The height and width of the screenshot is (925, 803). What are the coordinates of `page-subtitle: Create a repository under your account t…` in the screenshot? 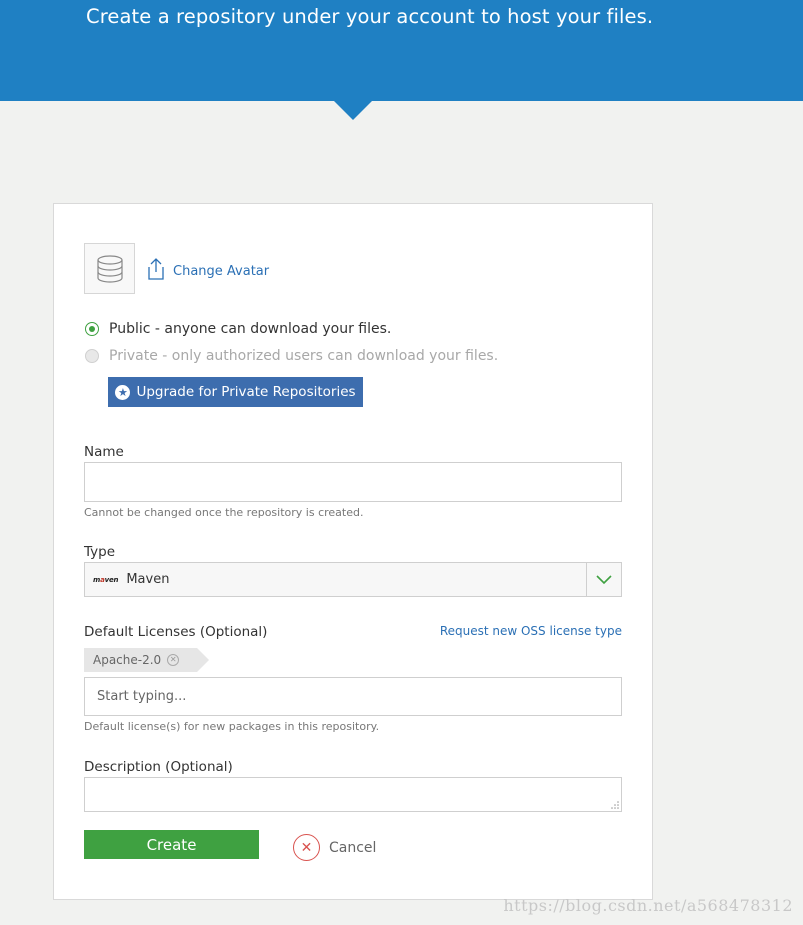 It's located at (370, 16).